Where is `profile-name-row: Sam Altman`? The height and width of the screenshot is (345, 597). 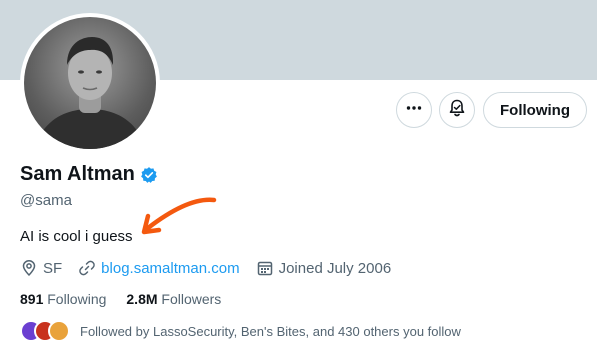 profile-name-row: Sam Altman is located at coordinates (89, 174).